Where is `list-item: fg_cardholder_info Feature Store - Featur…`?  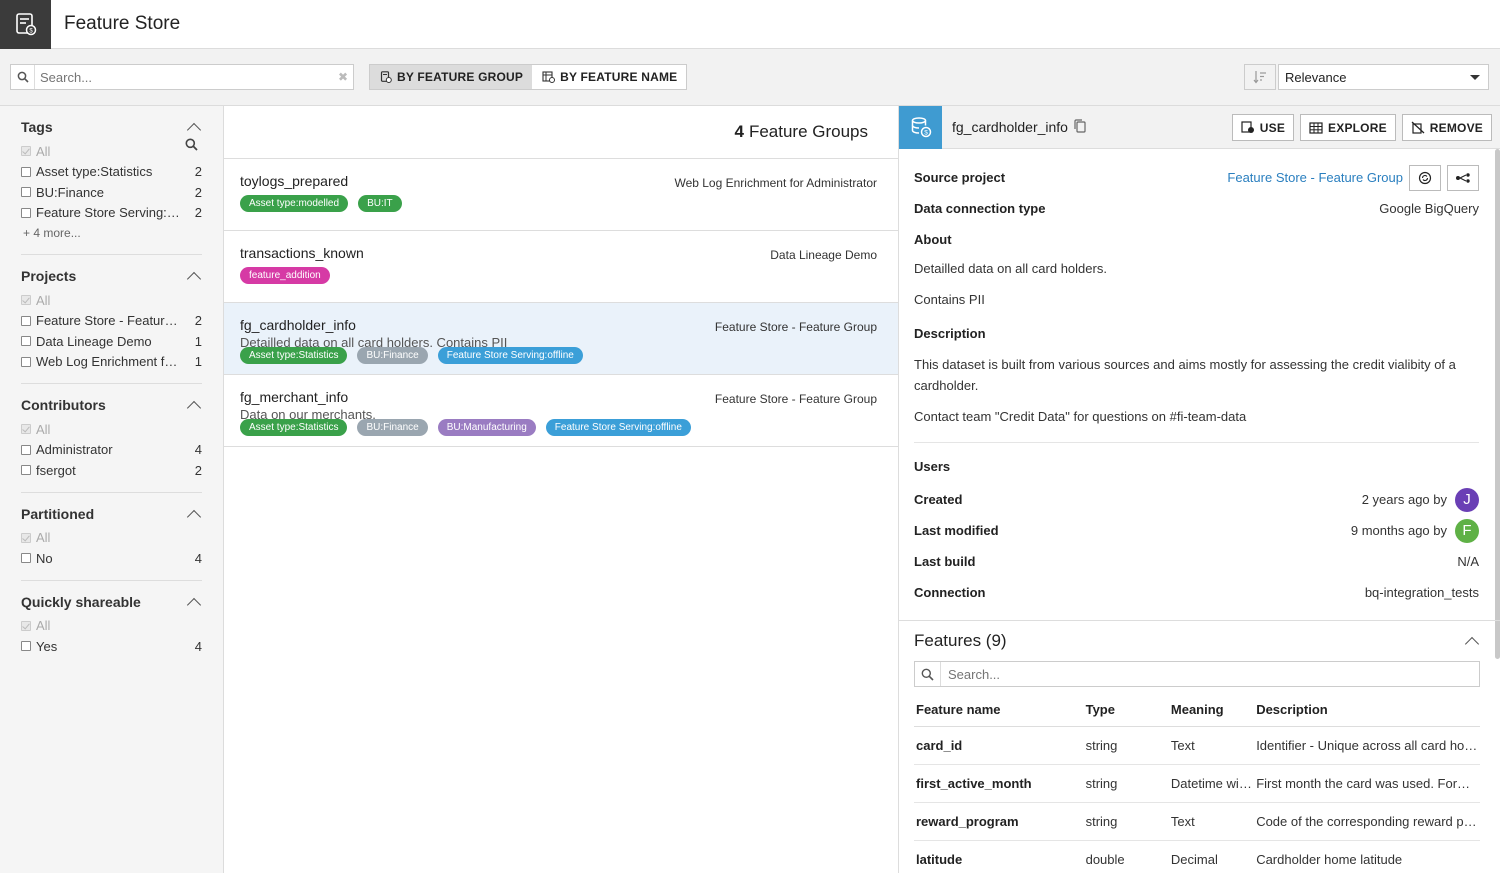 list-item: fg_cardholder_info Feature Store - Featur… is located at coordinates (561, 339).